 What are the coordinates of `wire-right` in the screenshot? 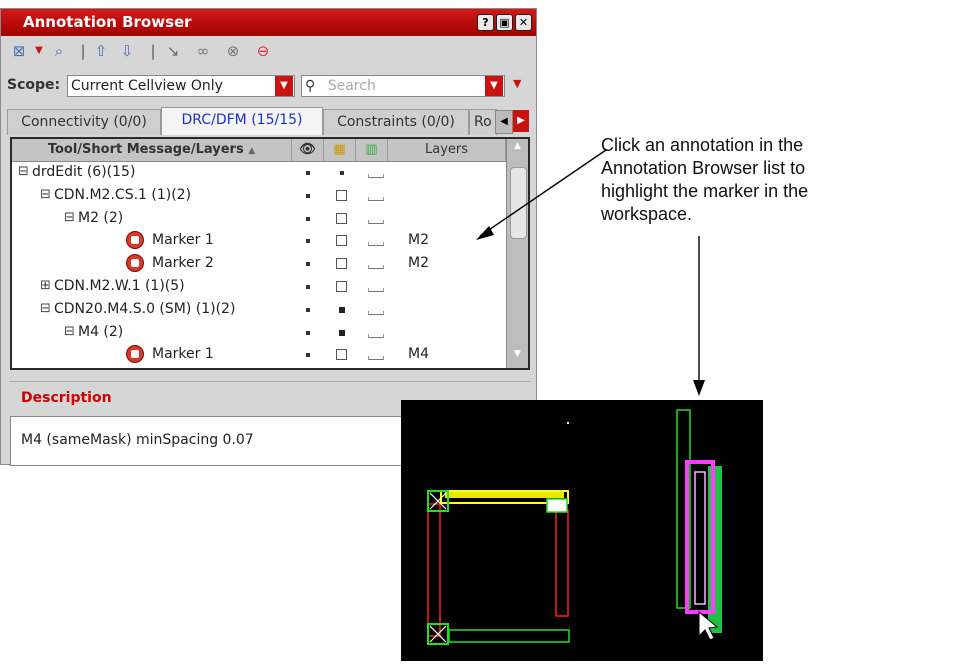 It's located at (562, 563).